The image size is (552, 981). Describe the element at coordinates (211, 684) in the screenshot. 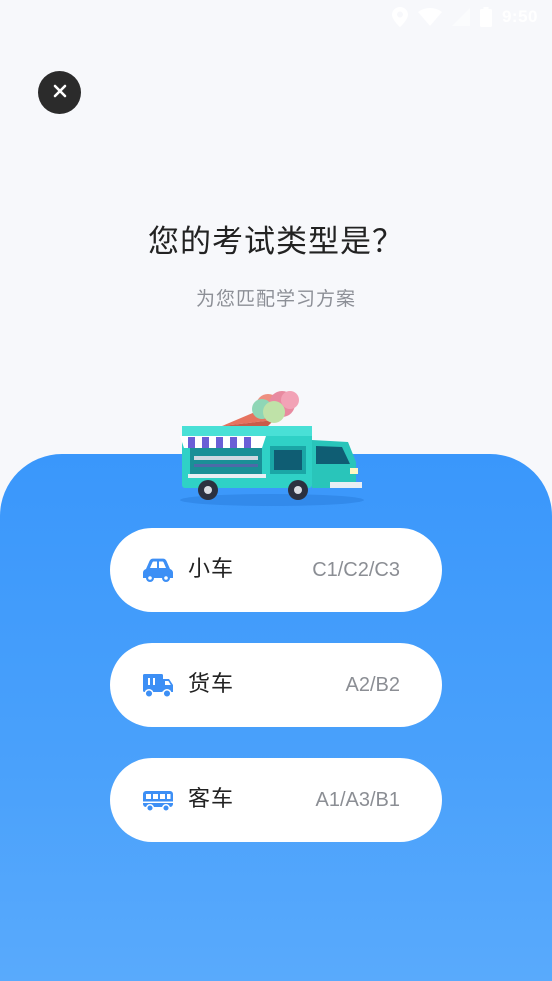

I see `option-label: 货车` at that location.